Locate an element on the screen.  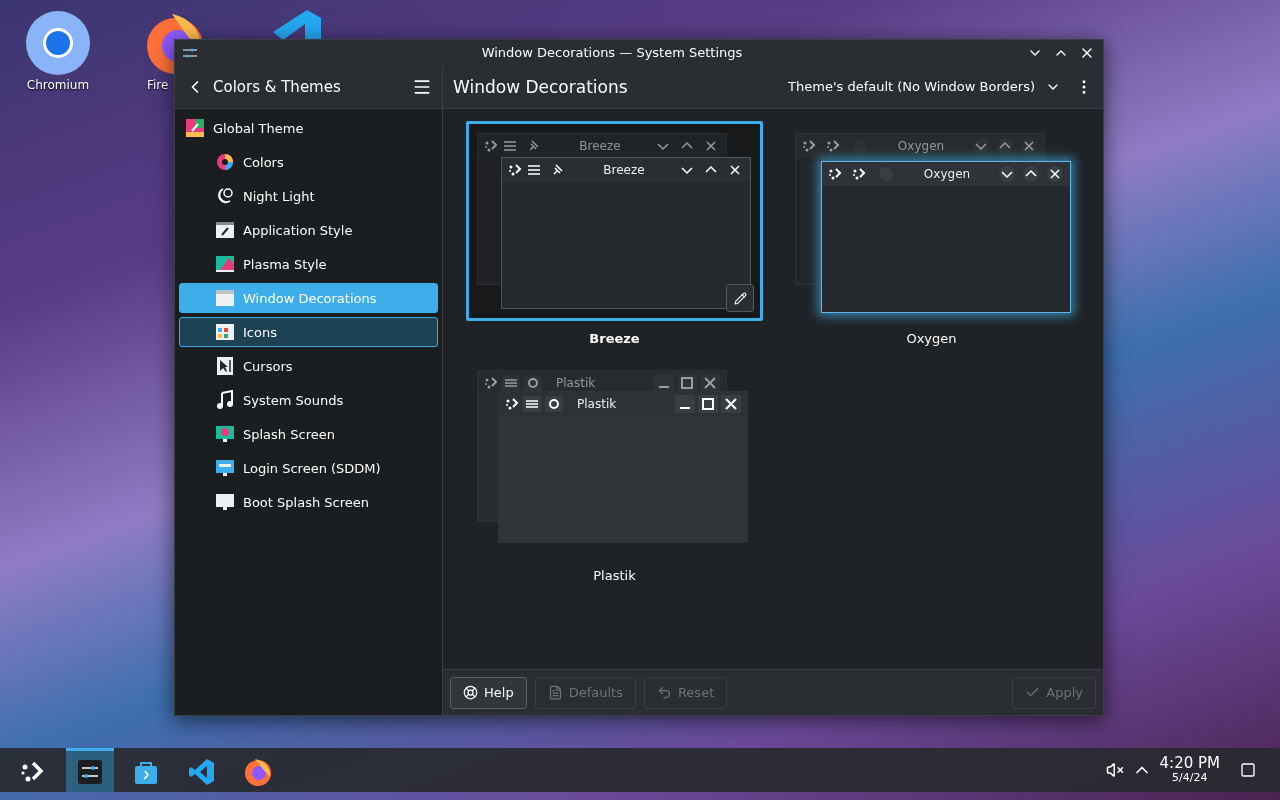
sidebar-item: Application Style is located at coordinates (308, 230).